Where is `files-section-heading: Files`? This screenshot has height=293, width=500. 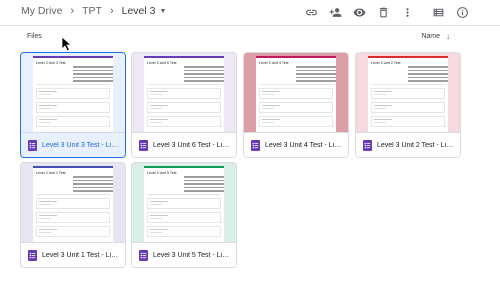
files-section-heading: Files is located at coordinates (34, 36).